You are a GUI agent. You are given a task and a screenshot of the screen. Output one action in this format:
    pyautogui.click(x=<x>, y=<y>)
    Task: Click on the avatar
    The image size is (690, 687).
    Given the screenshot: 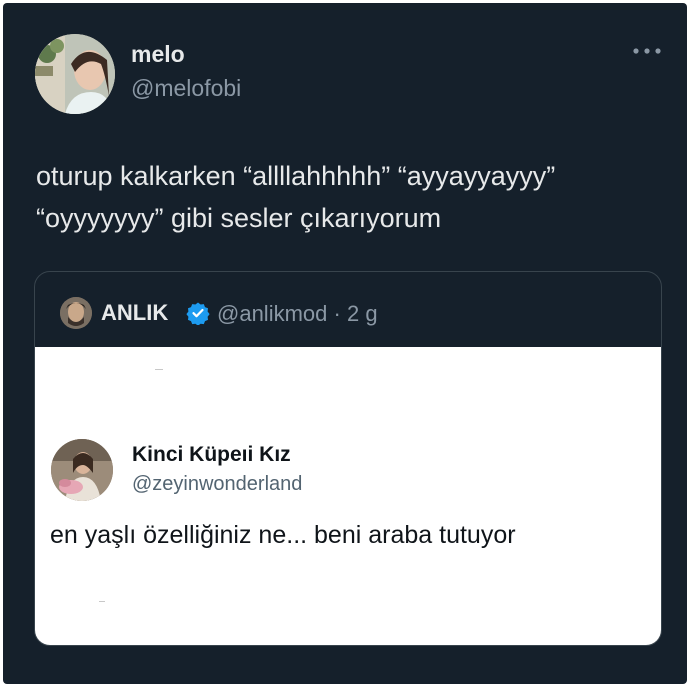 What is the action you would take?
    pyautogui.click(x=75, y=74)
    